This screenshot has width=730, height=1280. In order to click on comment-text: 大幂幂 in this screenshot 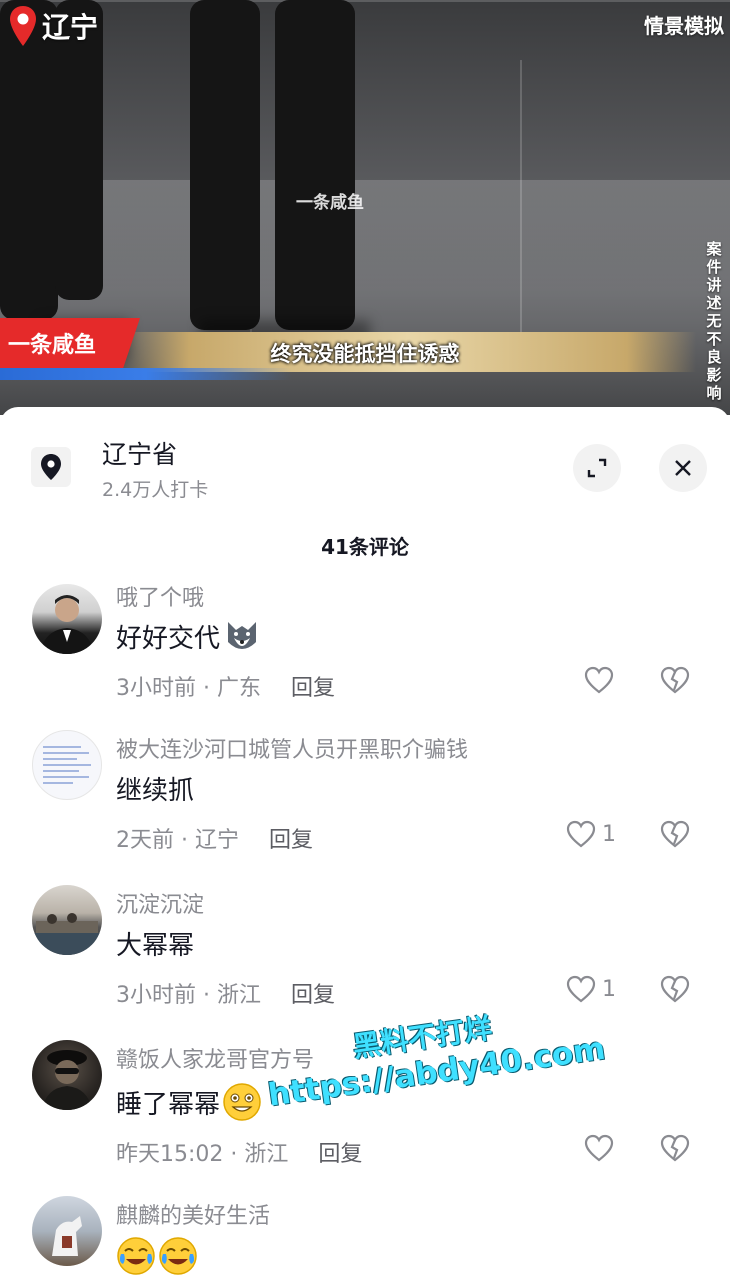, I will do `click(155, 946)`.